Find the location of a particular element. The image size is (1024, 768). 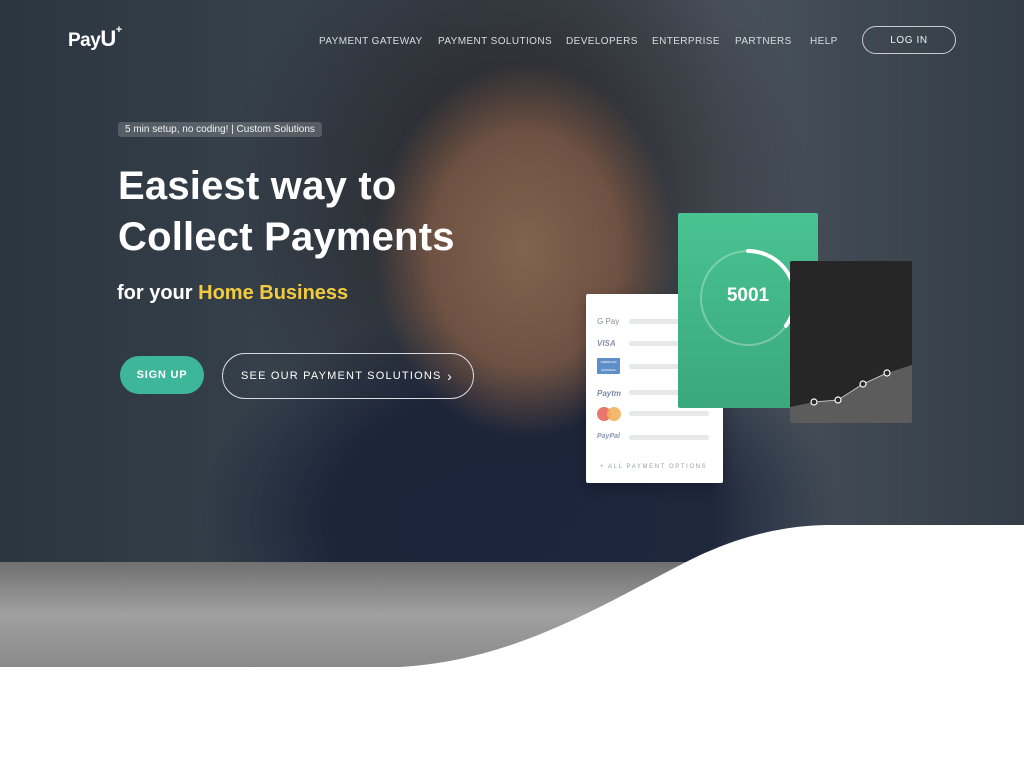

chevron-right-icon: › is located at coordinates (450, 376).